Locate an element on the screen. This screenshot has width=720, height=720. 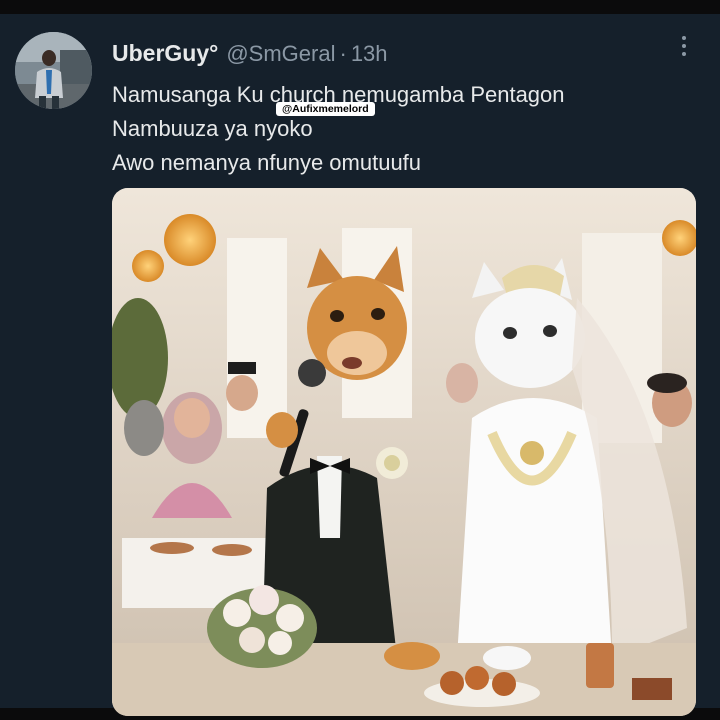
tweet-header: UberGuy° @SmGeral · 13h is located at coordinates (250, 55).